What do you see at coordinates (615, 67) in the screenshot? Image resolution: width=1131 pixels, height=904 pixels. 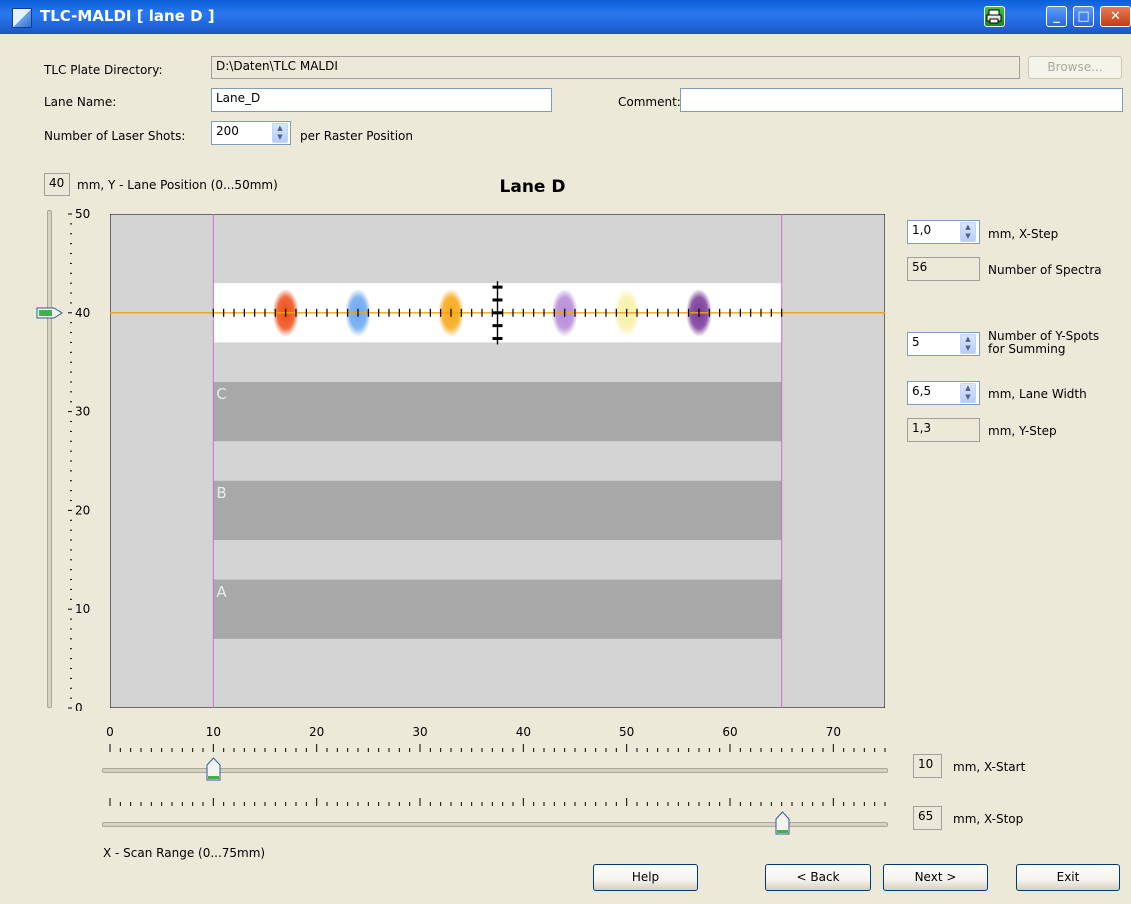 I see `plate-dir-field: D:\Daten\TLC MALDI` at bounding box center [615, 67].